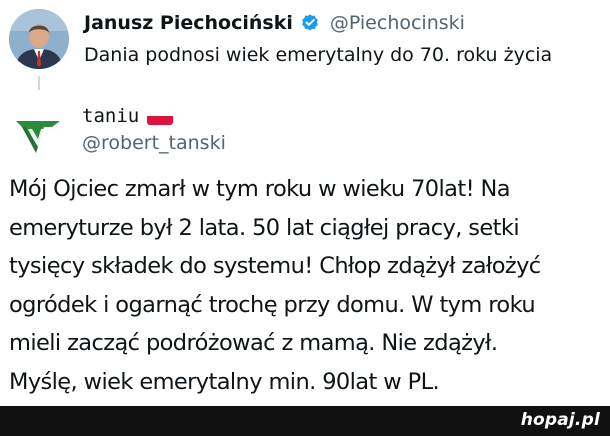 Image resolution: width=610 pixels, height=436 pixels. I want to click on reply-author-avatar, so click(38, 137).